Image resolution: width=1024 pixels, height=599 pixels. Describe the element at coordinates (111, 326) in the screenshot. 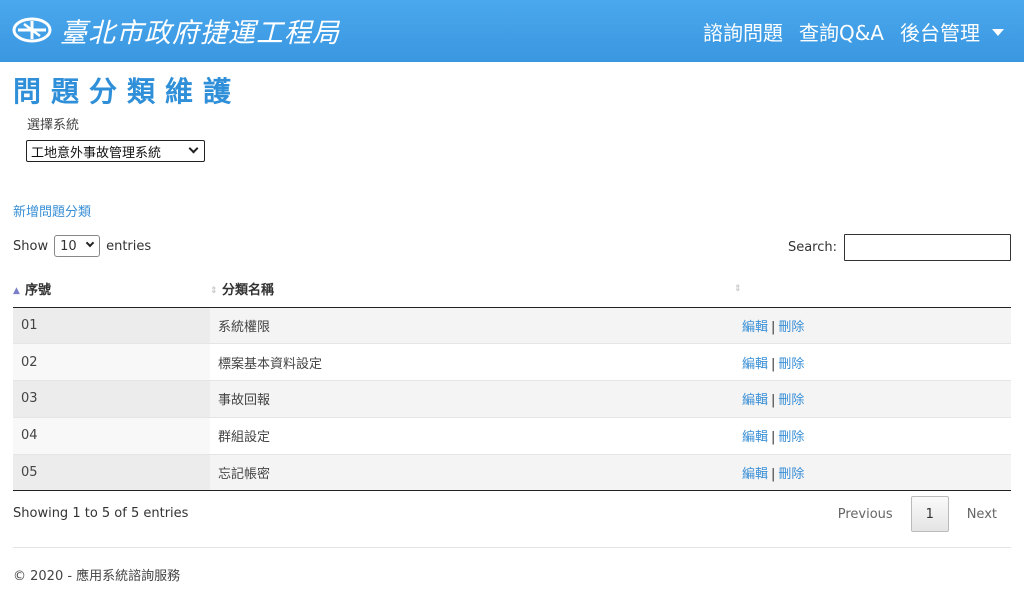

I see `cell-no: 01` at that location.